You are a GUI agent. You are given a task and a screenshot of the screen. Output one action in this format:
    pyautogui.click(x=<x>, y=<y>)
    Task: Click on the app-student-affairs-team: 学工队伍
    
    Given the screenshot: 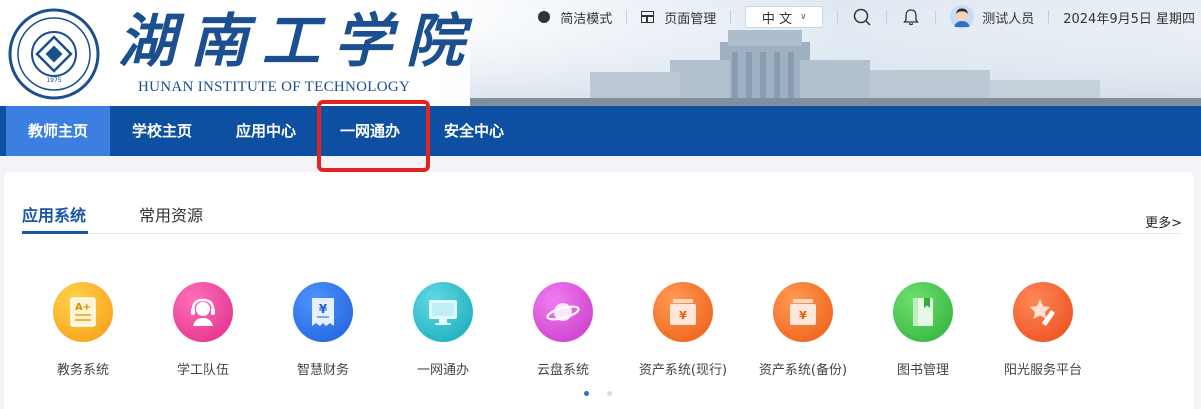 What is the action you would take?
    pyautogui.click(x=203, y=330)
    